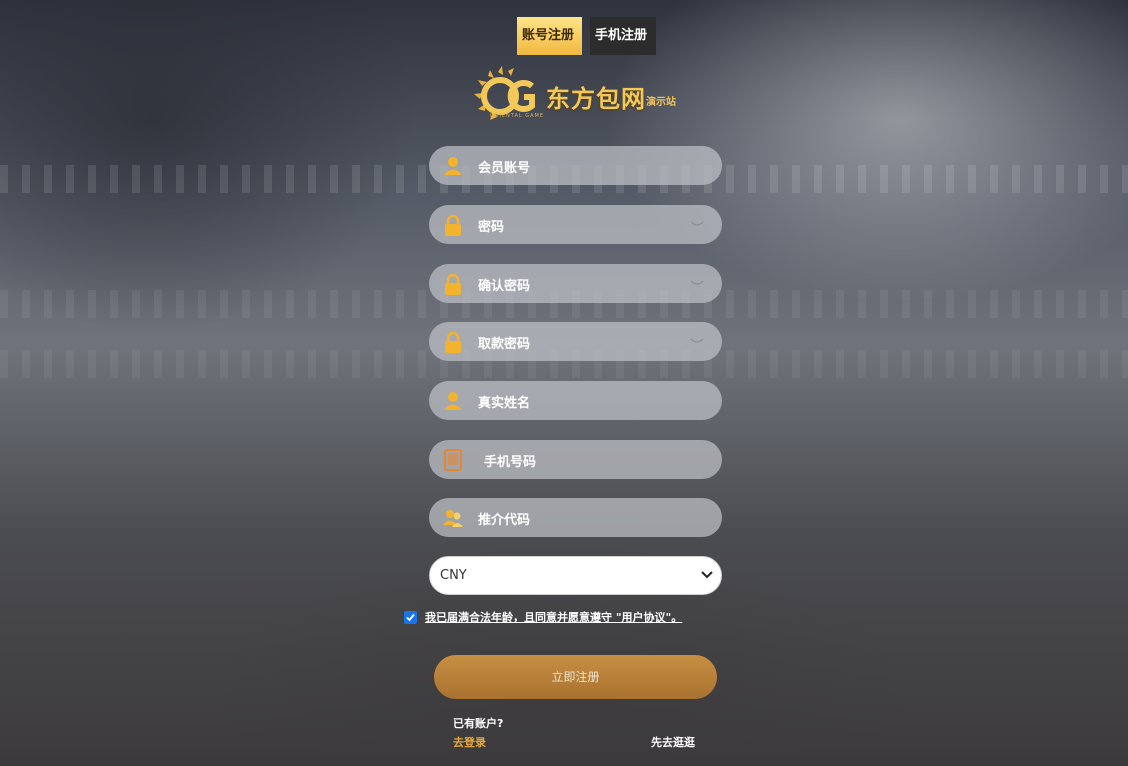  What do you see at coordinates (575, 165) in the screenshot?
I see `username-field: 会员账号` at bounding box center [575, 165].